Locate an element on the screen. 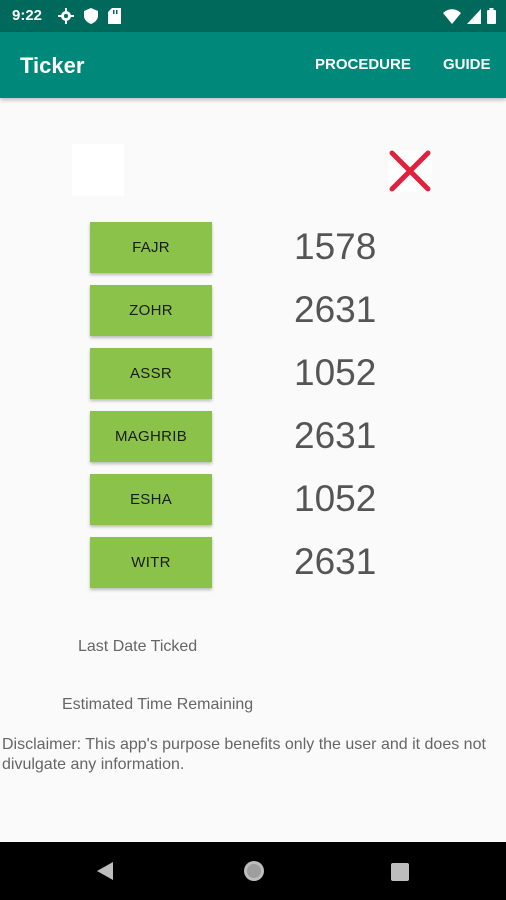  assr-button: ASSR is located at coordinates (151, 373).